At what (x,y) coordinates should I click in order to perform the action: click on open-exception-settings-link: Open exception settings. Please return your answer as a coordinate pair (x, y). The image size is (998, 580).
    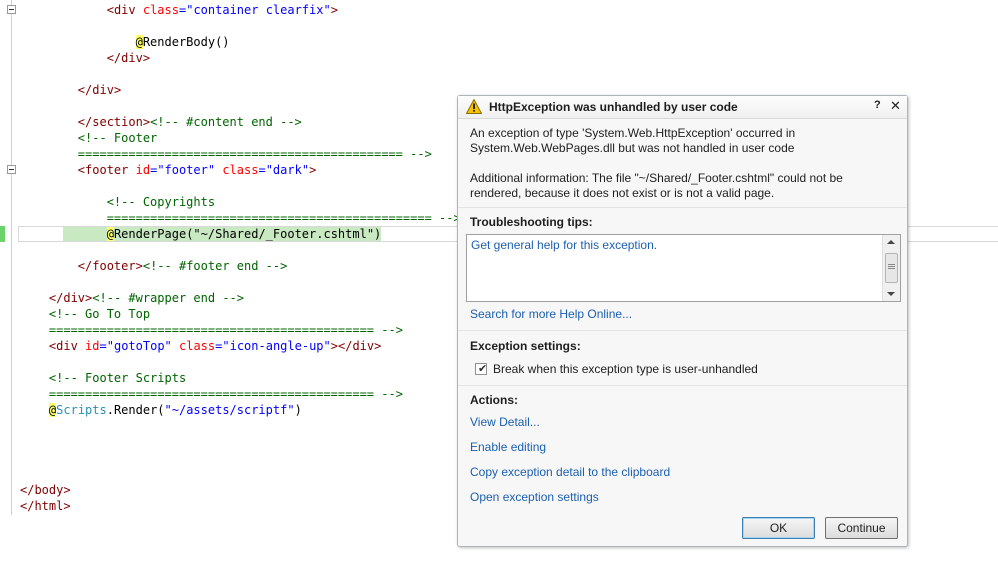
    Looking at the image, I should click on (534, 497).